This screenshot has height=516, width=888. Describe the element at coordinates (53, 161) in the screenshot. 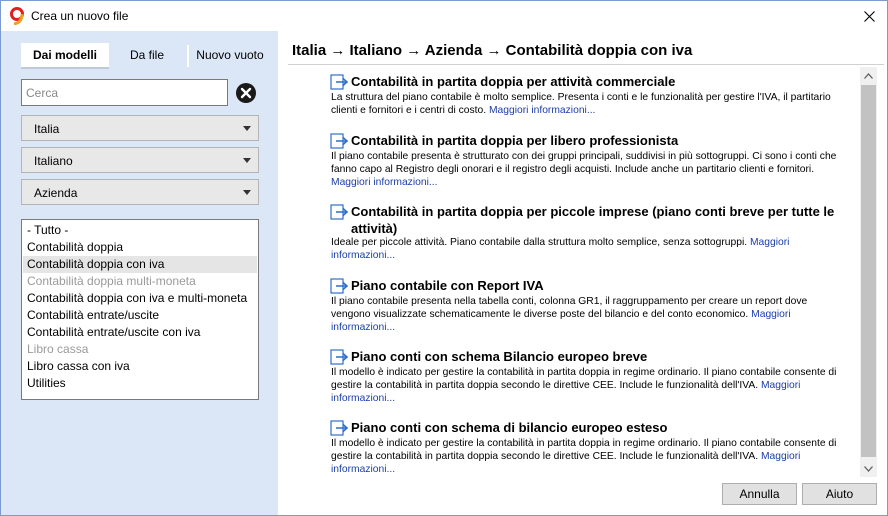

I see `language-value: Italiano` at that location.